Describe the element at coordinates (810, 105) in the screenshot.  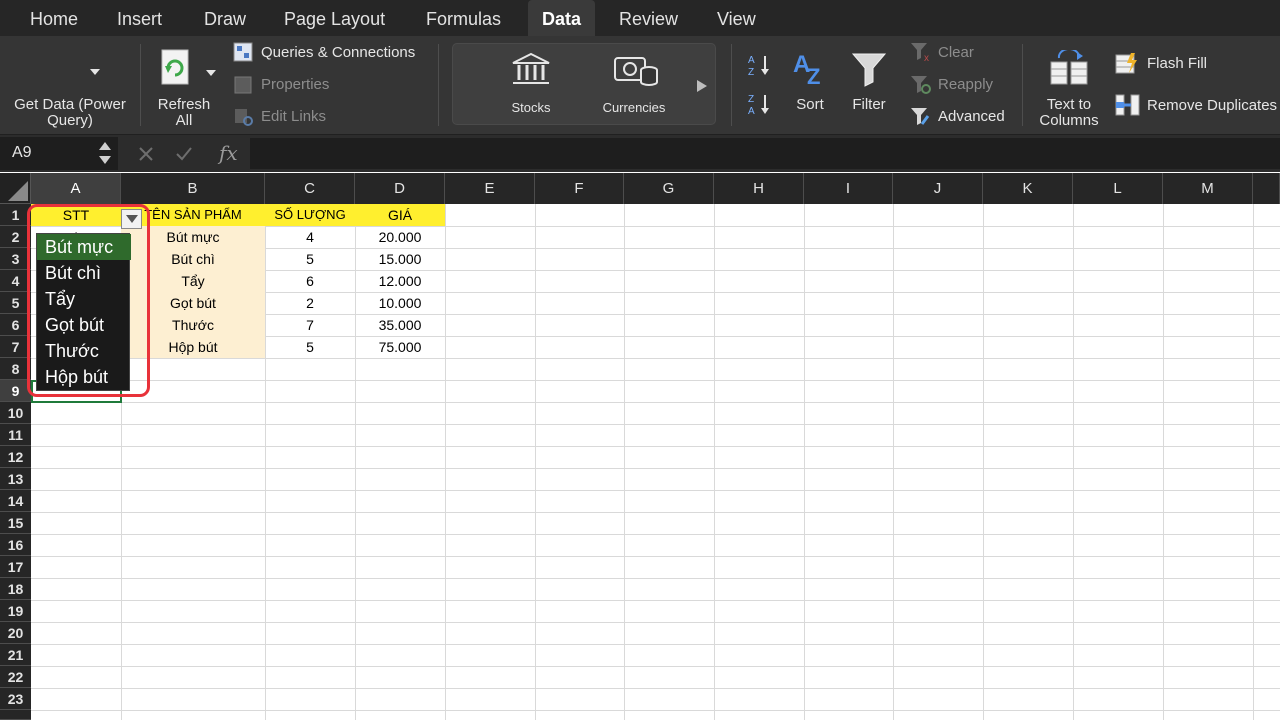
I see `sort-button: Sort` at that location.